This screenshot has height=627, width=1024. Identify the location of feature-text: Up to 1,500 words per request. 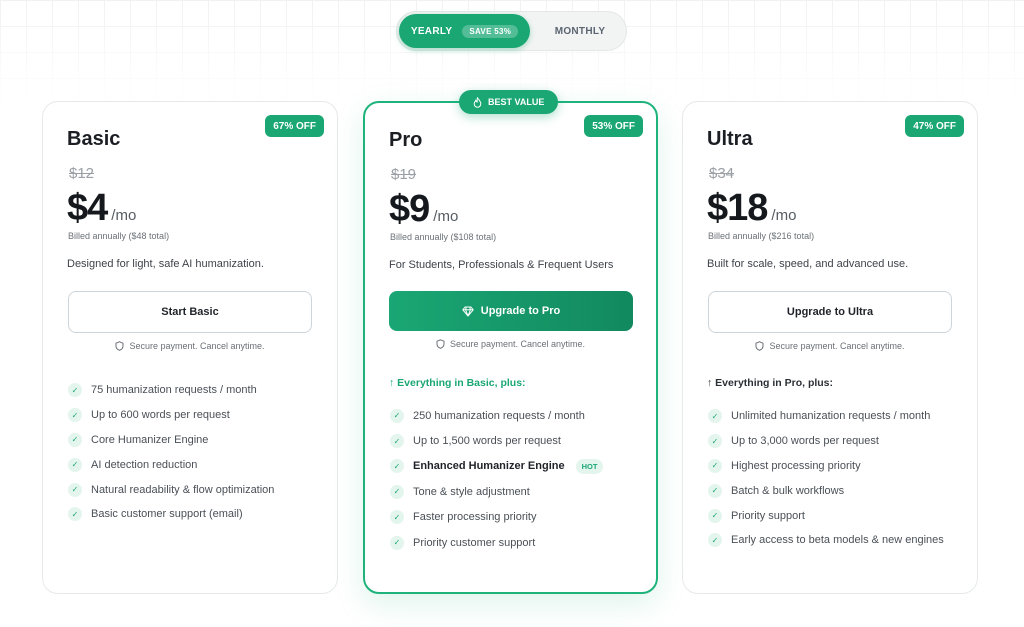
(487, 441).